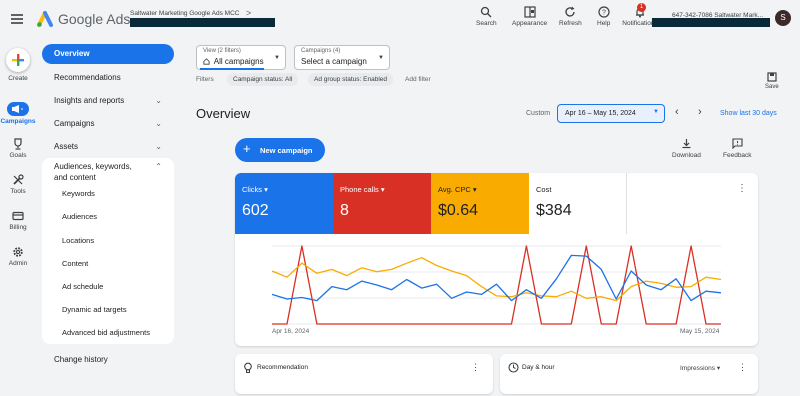  What do you see at coordinates (108, 146) in the screenshot?
I see `nav-item-assets: Assets ⌄` at bounding box center [108, 146].